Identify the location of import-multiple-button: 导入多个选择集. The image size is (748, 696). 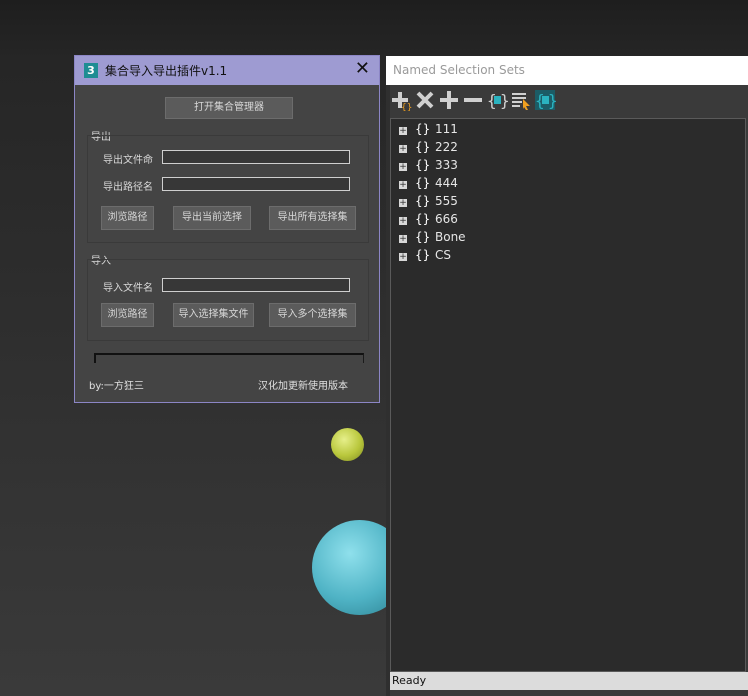
(312, 315).